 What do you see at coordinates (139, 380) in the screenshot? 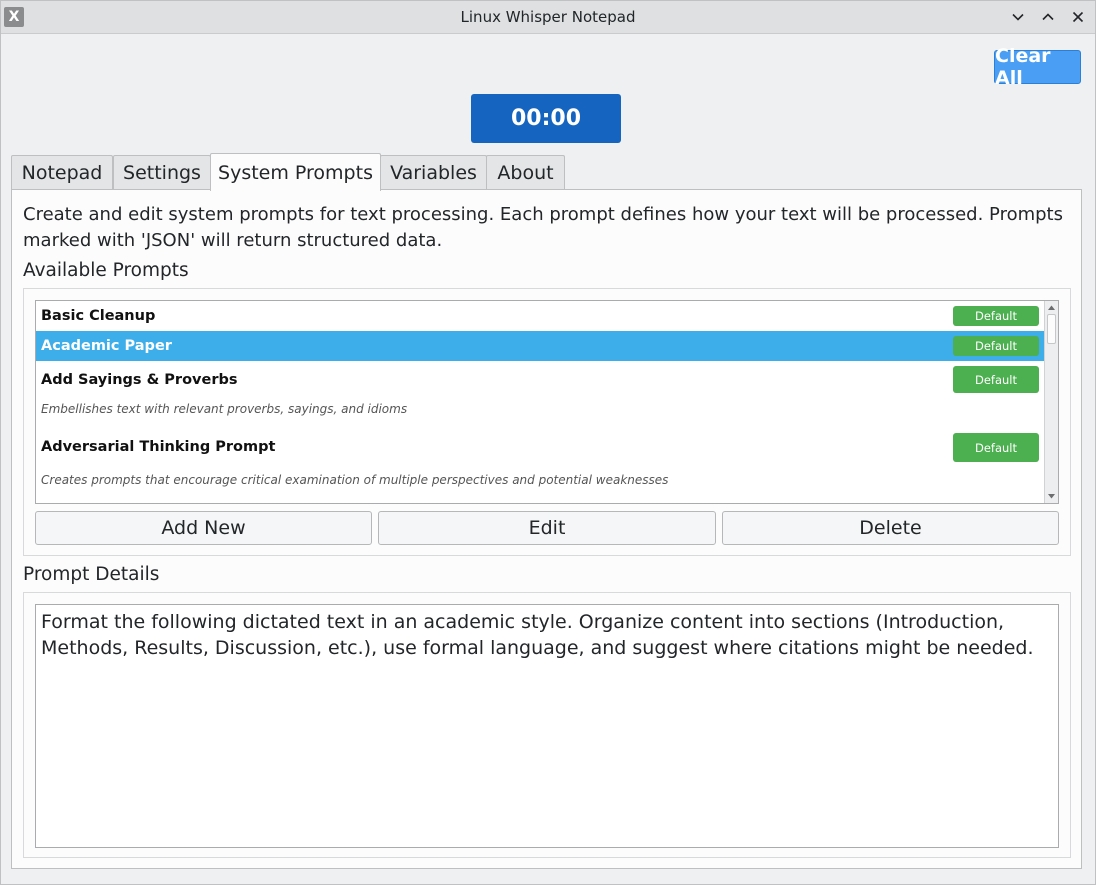
I see `prompt-name: Add Sayings & Proverbs` at bounding box center [139, 380].